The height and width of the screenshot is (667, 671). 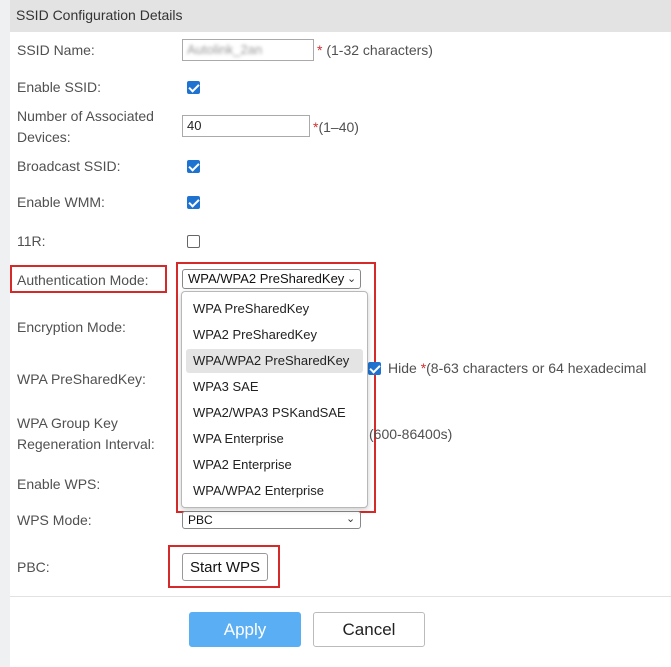 What do you see at coordinates (200, 520) in the screenshot?
I see `wps-mode-selected: PBC` at bounding box center [200, 520].